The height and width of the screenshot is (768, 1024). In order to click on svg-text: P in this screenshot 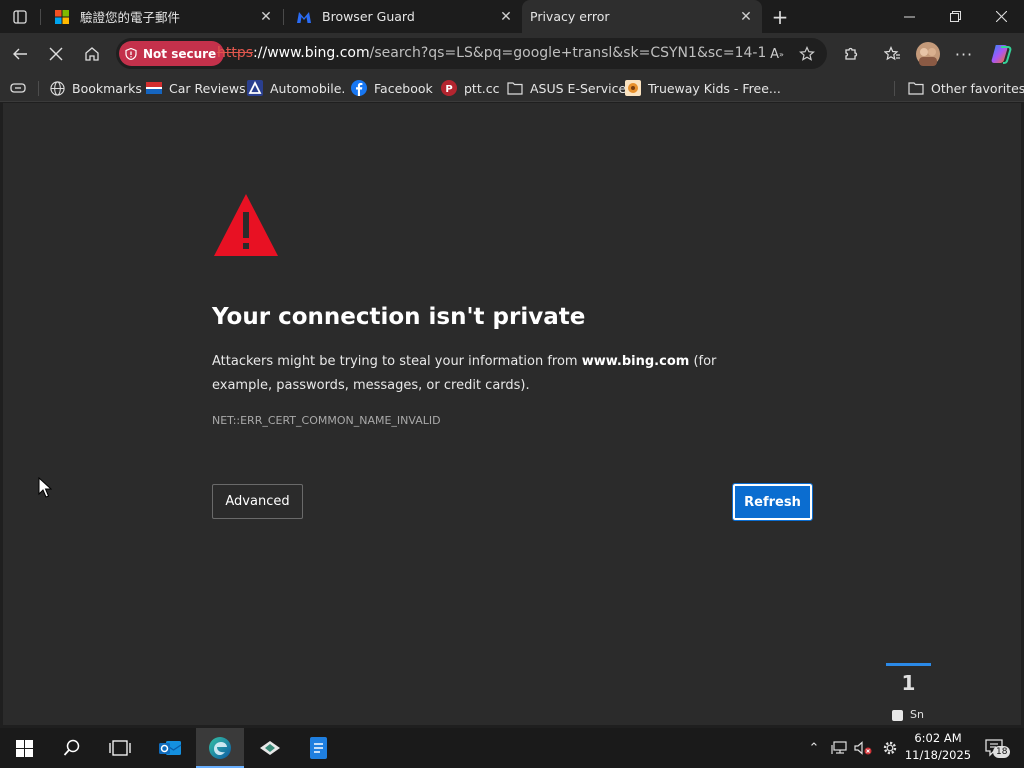, I will do `click(448, 89)`.